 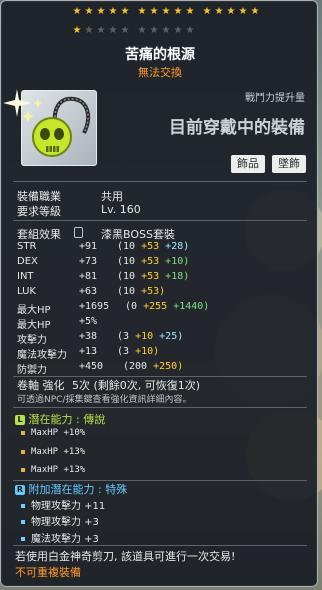 I want to click on scroll-label: 卷軸 強化, so click(x=41, y=385).